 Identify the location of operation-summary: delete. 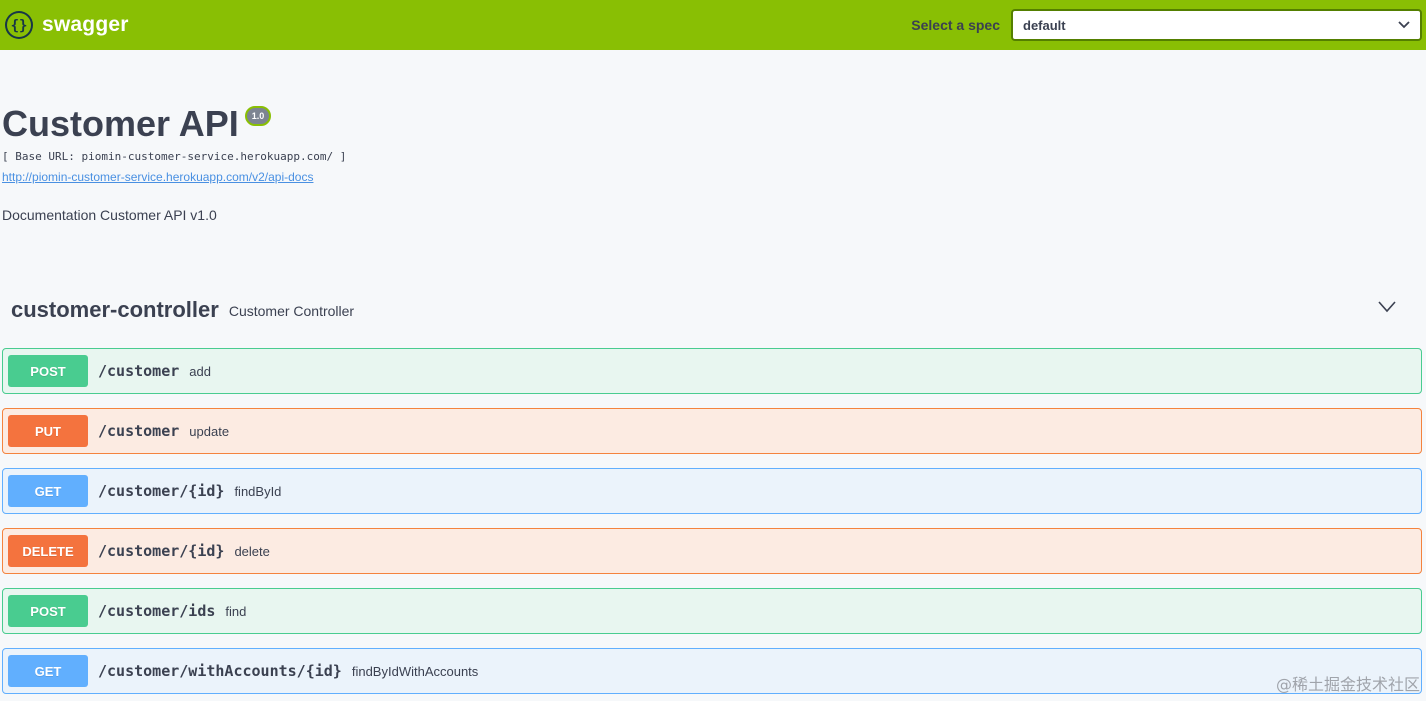
(252, 551).